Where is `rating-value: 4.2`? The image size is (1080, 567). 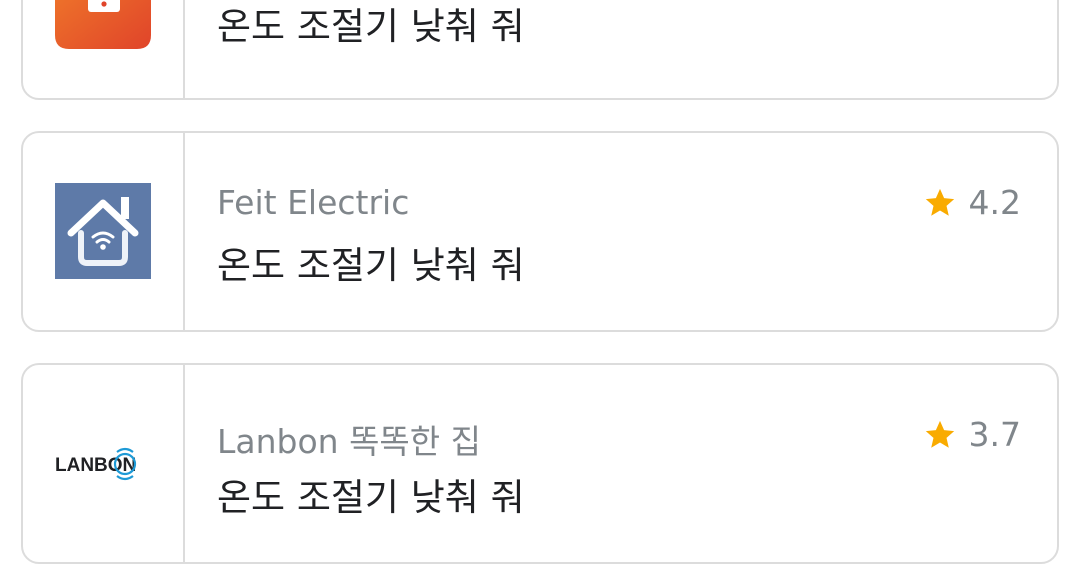
rating-value: 4.2 is located at coordinates (994, 202).